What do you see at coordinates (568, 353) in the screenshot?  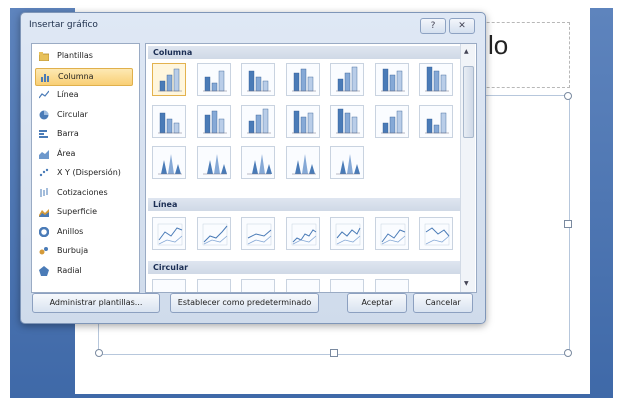 I see `resize-handle-bottom-right` at bounding box center [568, 353].